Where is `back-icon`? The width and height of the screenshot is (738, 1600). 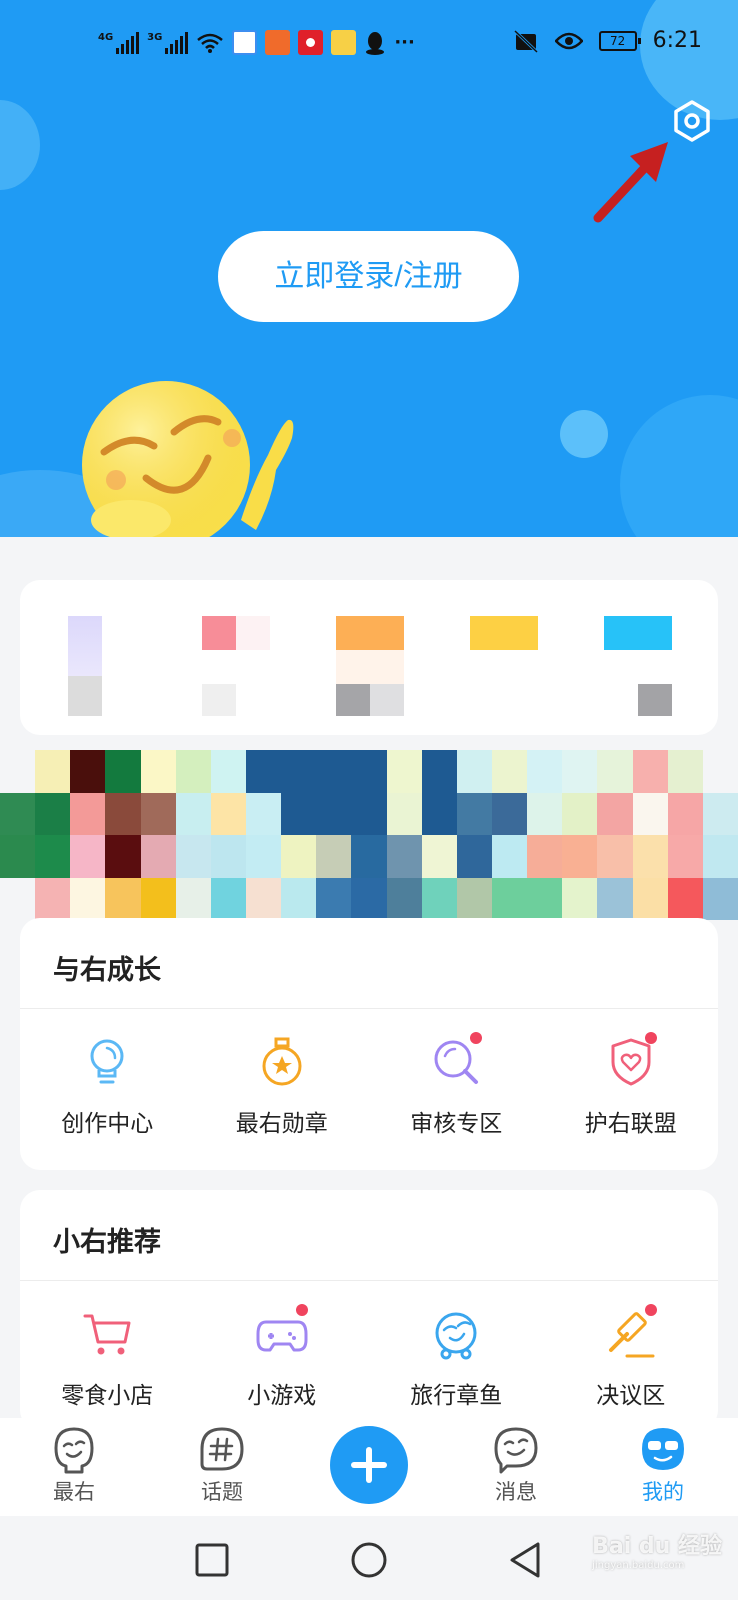
back-icon is located at coordinates (526, 1560).